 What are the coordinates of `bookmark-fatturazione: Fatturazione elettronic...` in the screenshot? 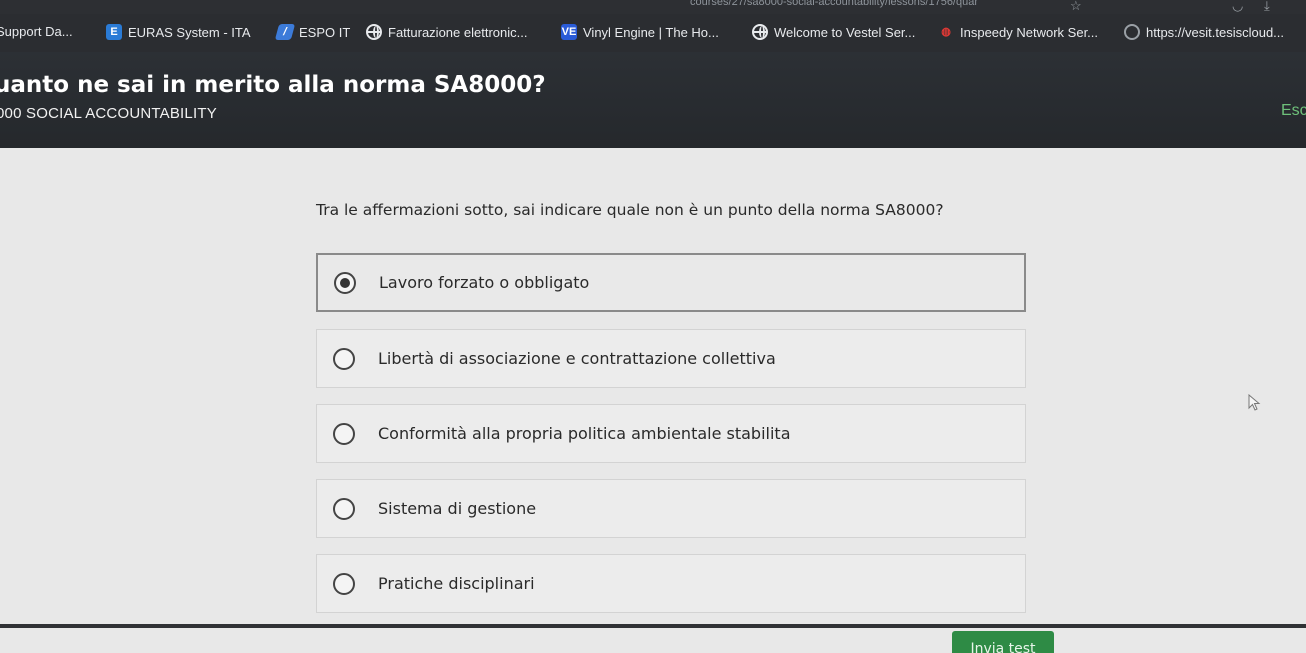 It's located at (446, 32).